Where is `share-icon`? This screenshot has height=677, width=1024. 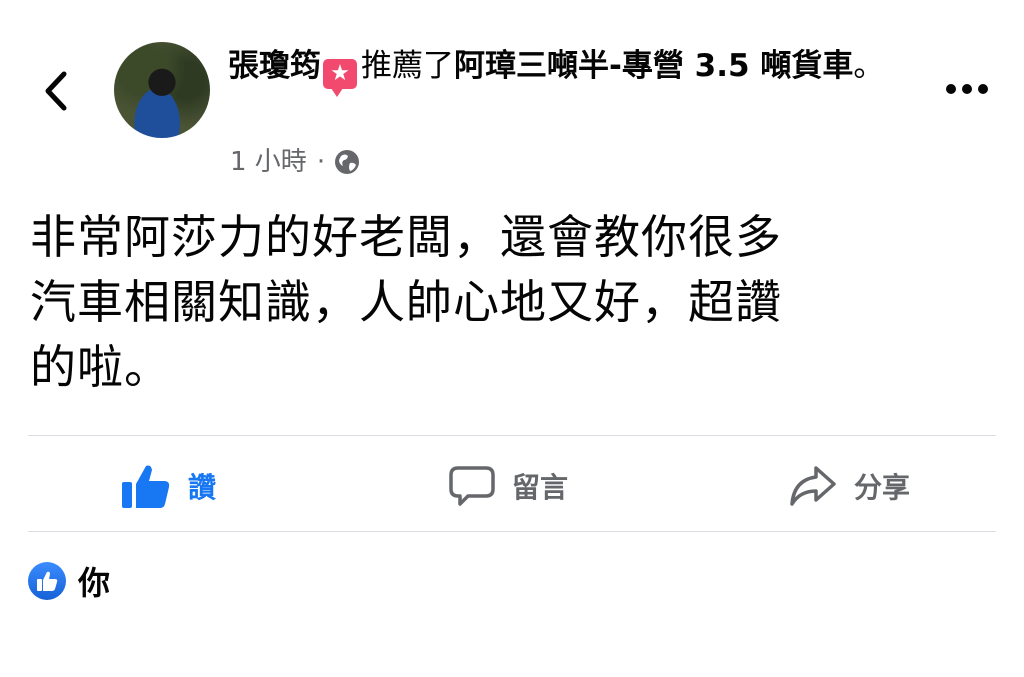 share-icon is located at coordinates (813, 486).